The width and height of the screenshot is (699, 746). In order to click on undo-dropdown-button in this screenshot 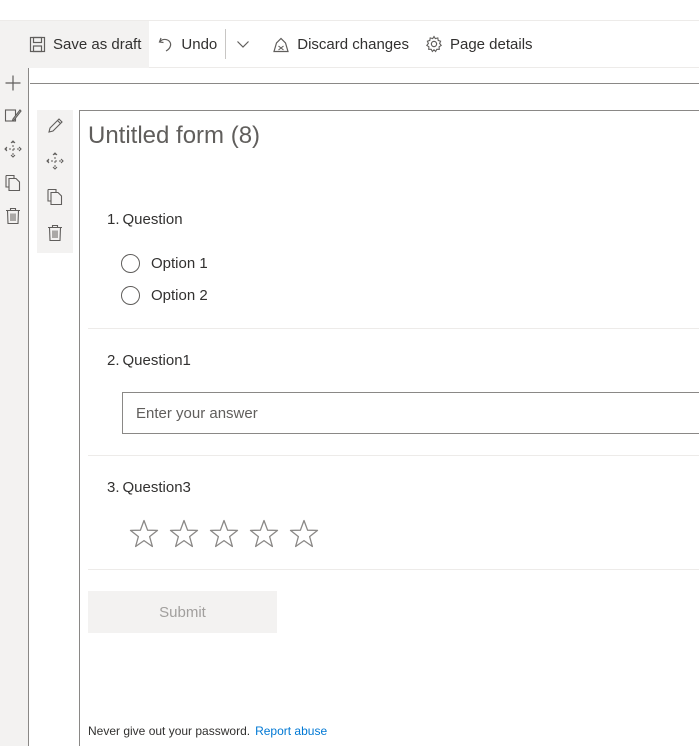, I will do `click(246, 44)`.